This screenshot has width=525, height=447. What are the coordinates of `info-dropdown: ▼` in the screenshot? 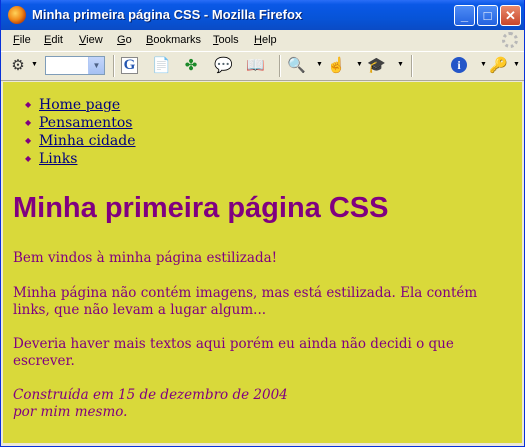 It's located at (483, 64).